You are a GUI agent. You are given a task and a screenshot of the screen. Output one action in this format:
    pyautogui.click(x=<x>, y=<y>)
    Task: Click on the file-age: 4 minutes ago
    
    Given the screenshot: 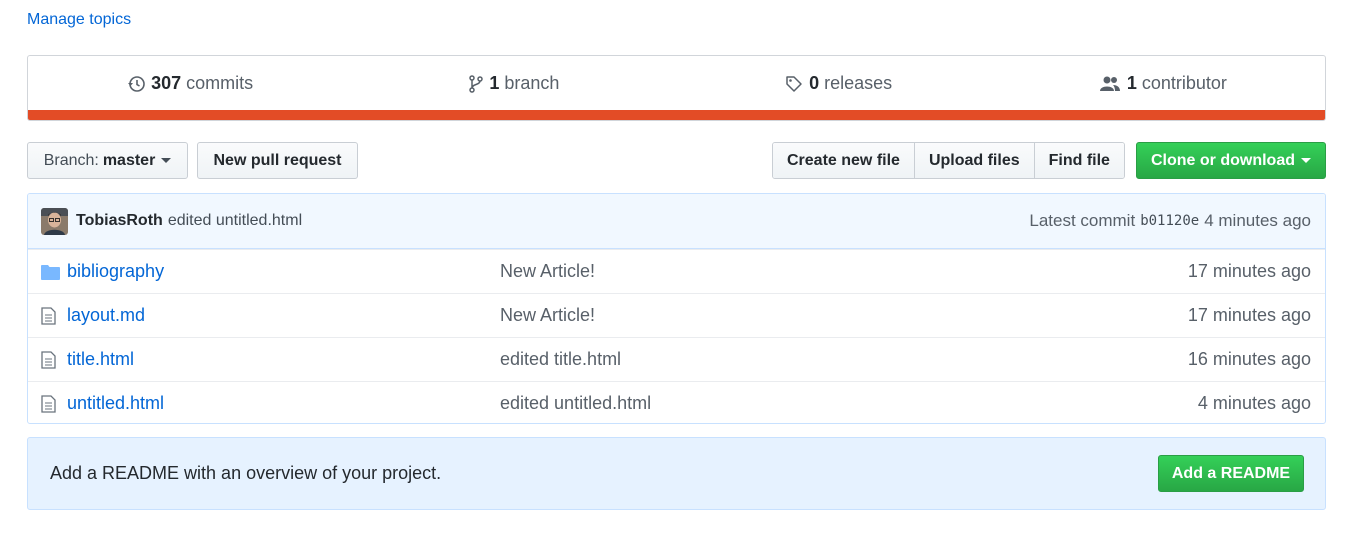 What is the action you would take?
    pyautogui.click(x=1254, y=403)
    